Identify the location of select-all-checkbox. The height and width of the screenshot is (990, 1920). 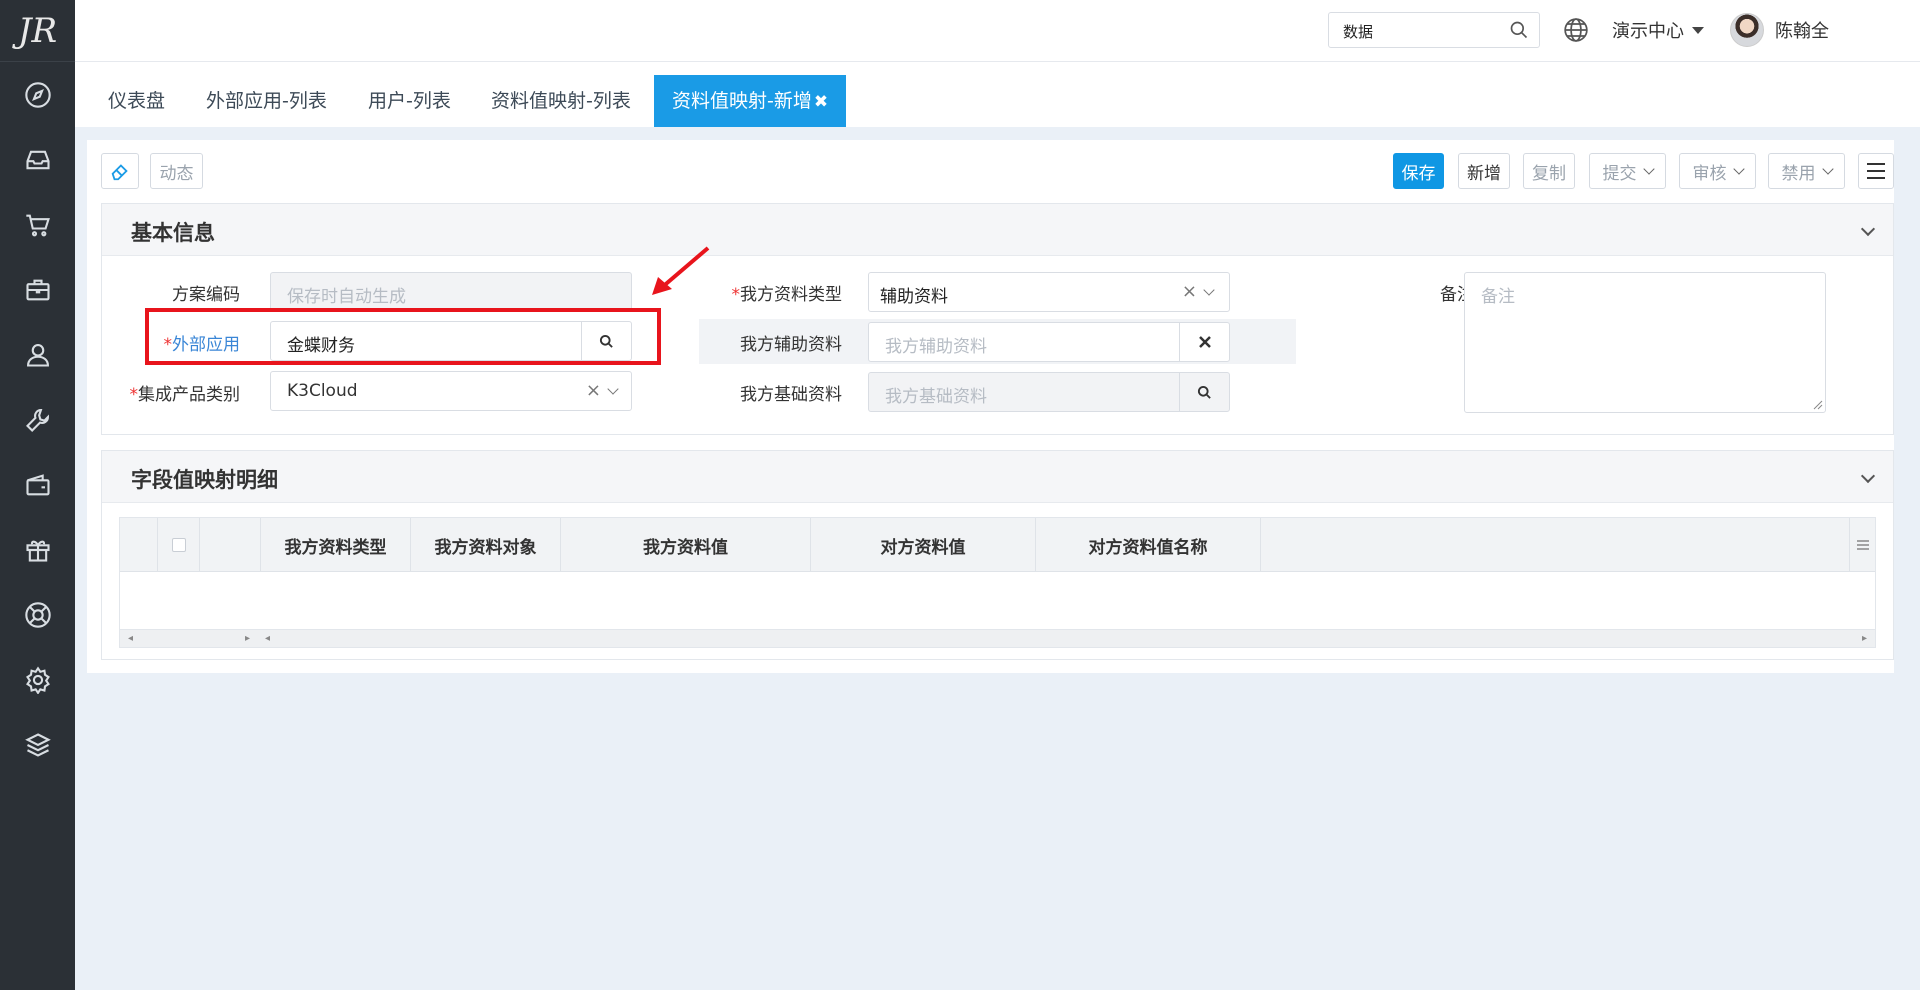
(178, 545).